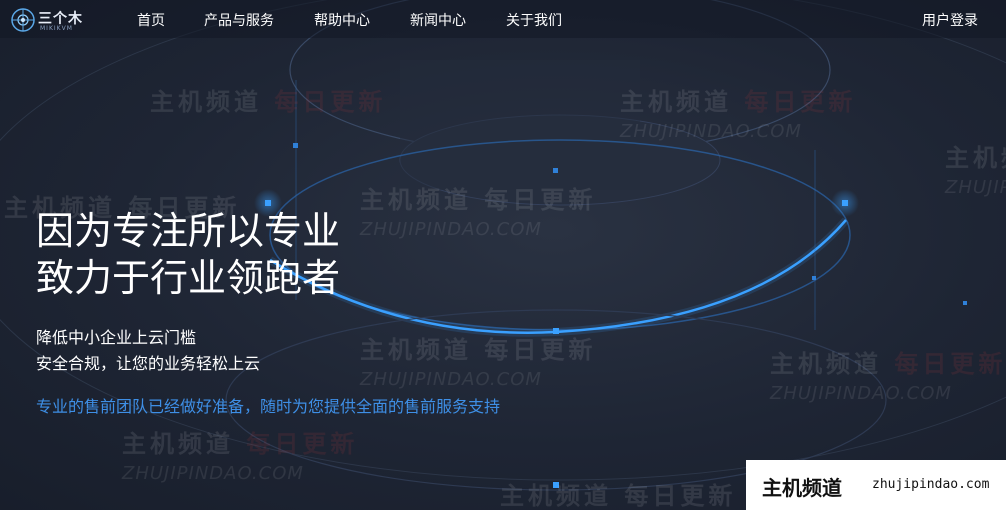  What do you see at coordinates (56, 28) in the screenshot?
I see `brand-subtitle: MIKIKVM` at bounding box center [56, 28].